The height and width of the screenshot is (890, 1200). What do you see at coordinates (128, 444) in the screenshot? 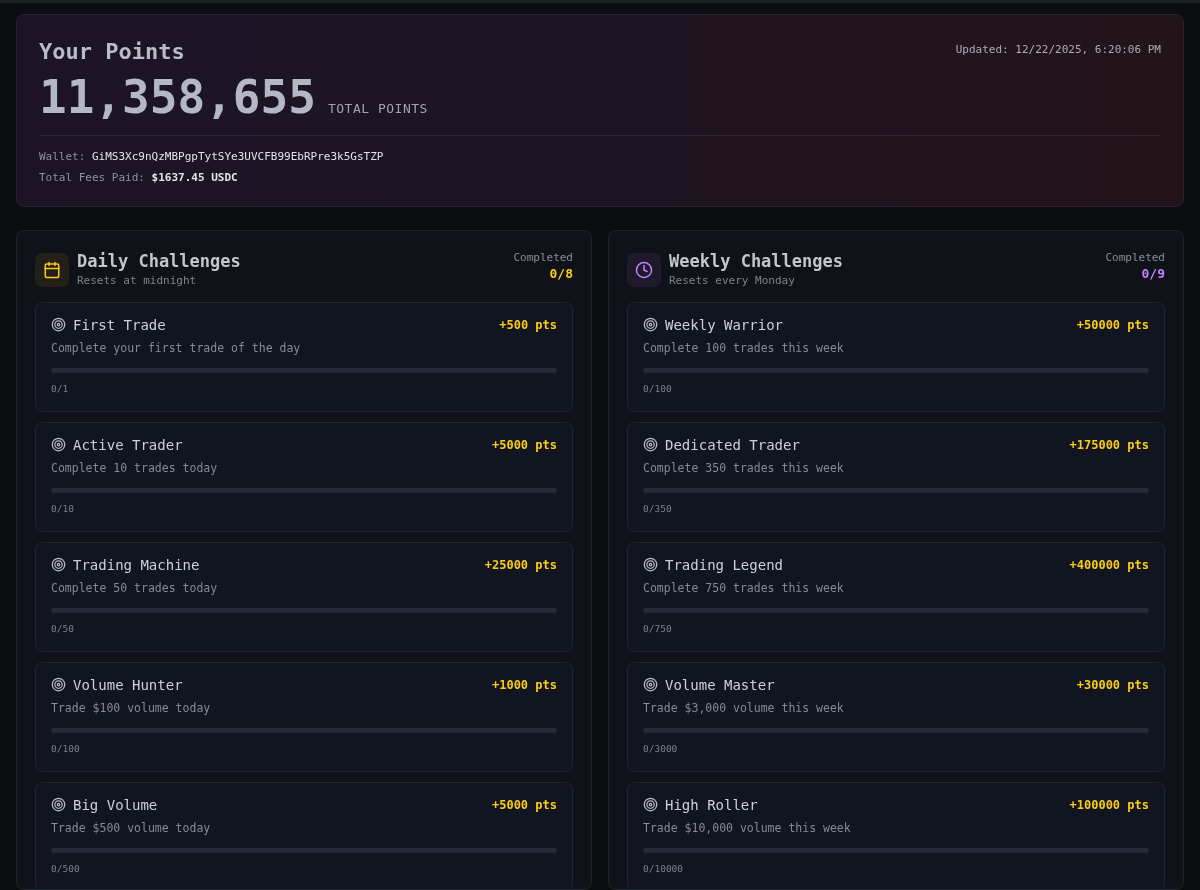
I see `challenge-title: Active Trader` at bounding box center [128, 444].